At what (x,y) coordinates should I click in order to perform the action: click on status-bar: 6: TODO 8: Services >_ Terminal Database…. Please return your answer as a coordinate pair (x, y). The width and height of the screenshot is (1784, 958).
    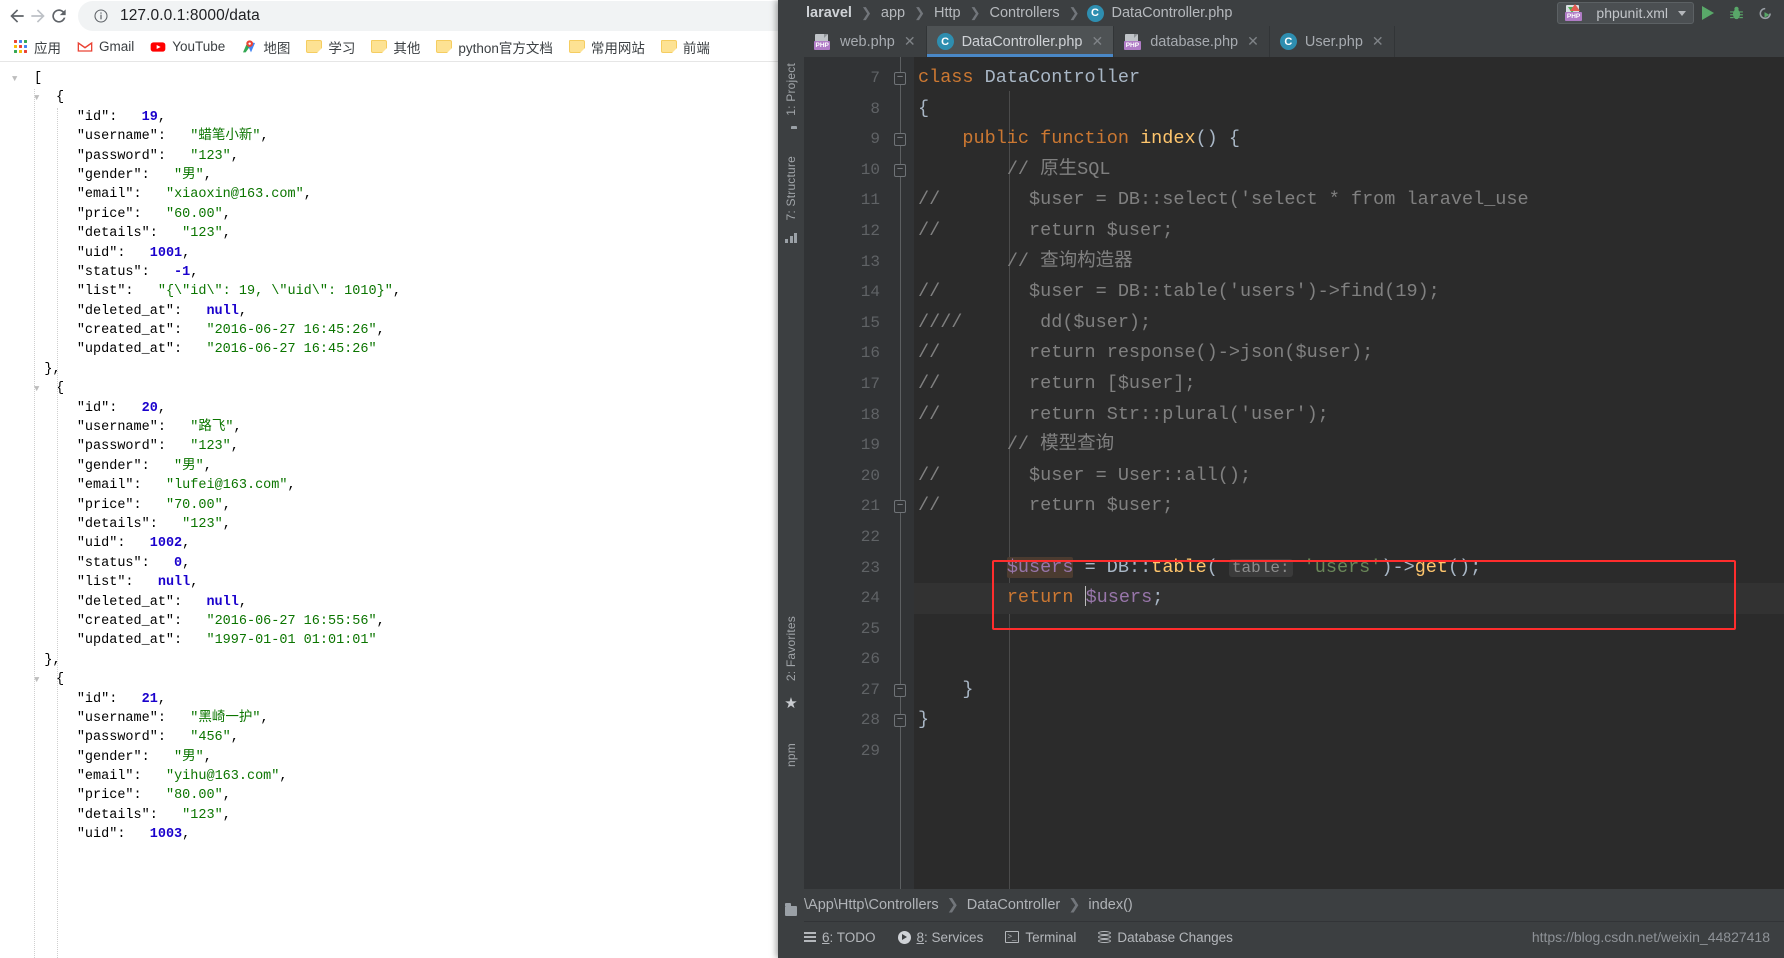
    Looking at the image, I should click on (1281, 936).